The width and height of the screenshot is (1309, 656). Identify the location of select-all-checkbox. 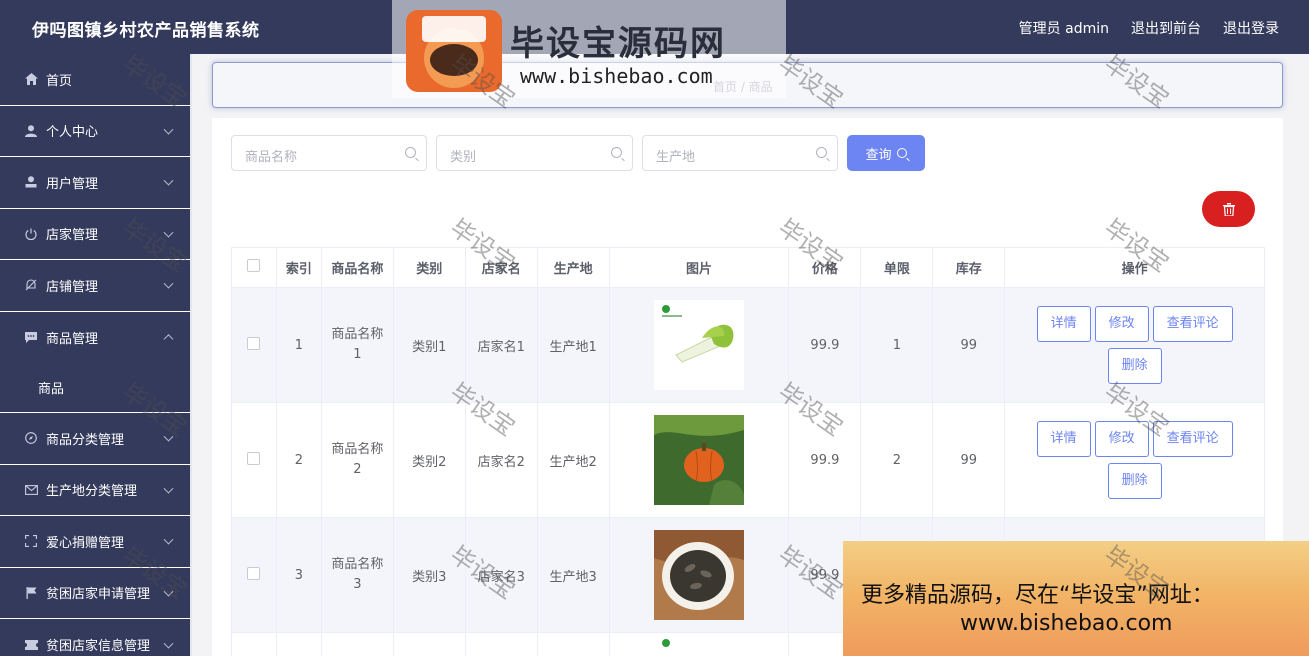
(254, 265).